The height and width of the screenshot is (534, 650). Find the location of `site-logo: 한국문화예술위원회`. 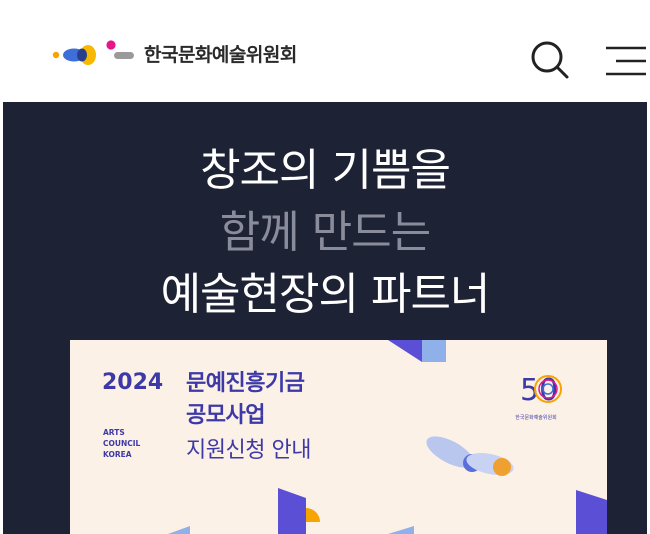

site-logo: 한국문화예술위원회 is located at coordinates (174, 53).